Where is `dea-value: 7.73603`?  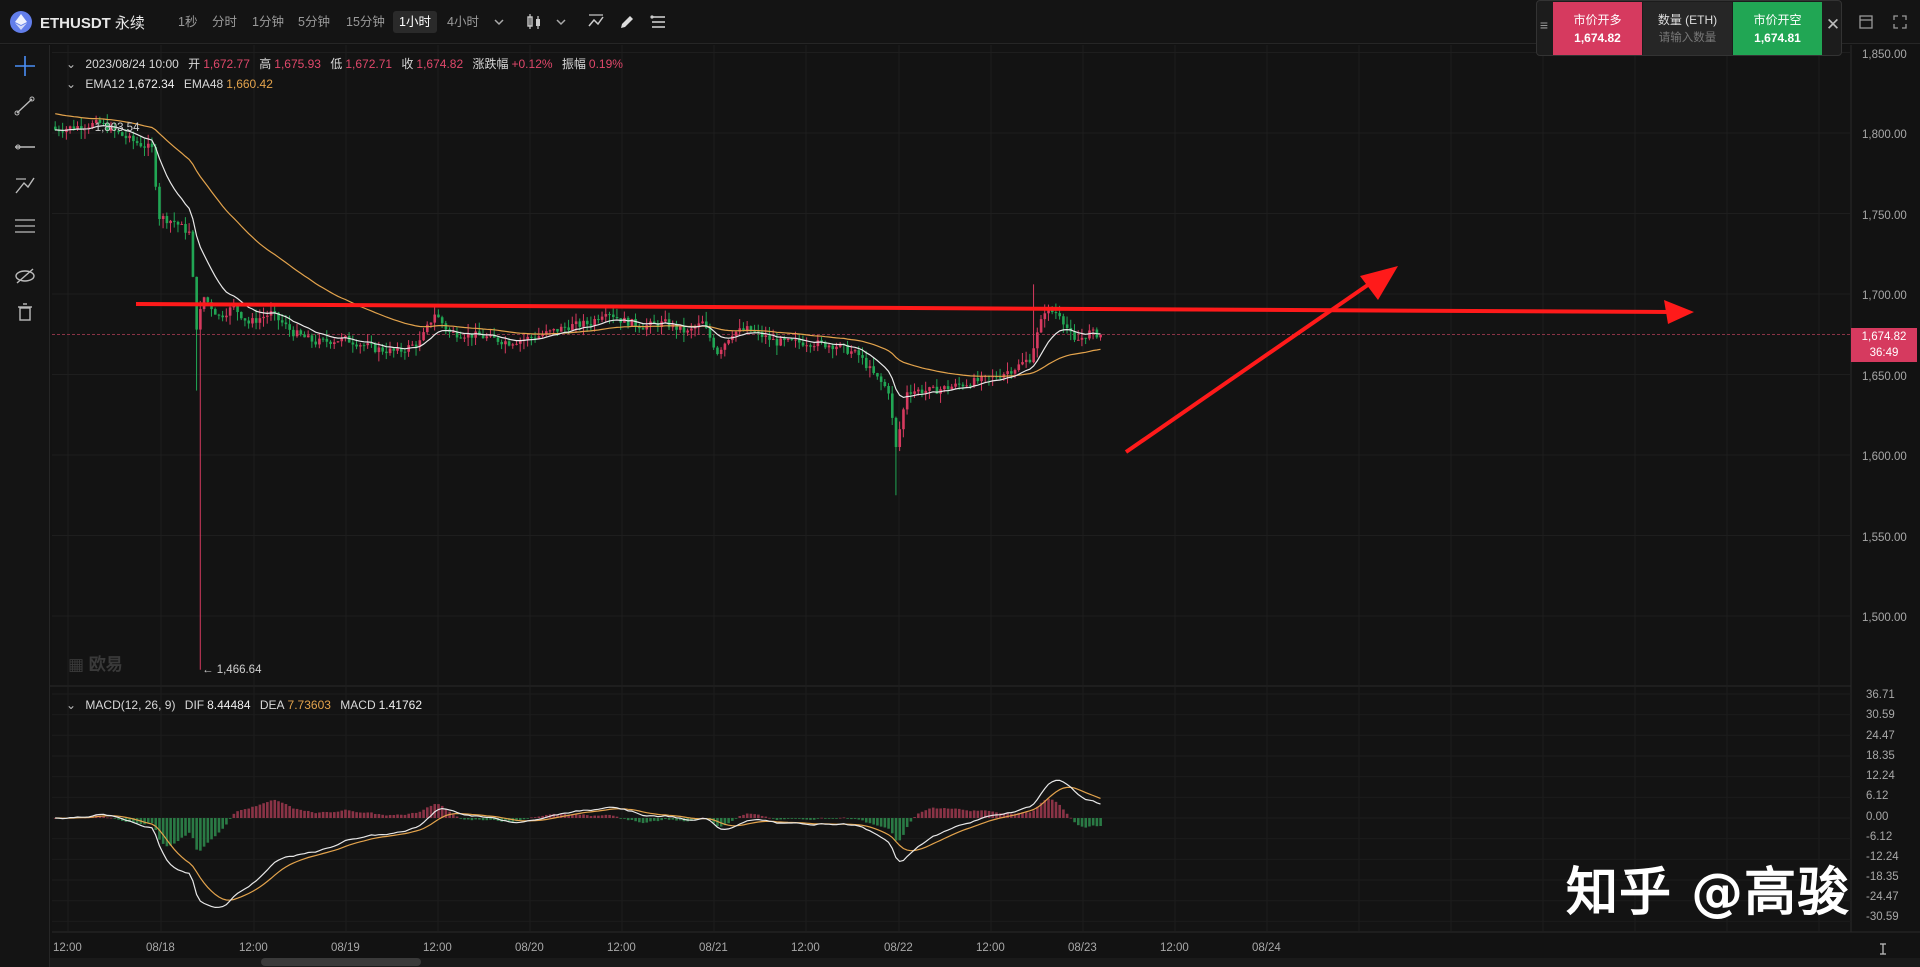 dea-value: 7.73603 is located at coordinates (309, 705).